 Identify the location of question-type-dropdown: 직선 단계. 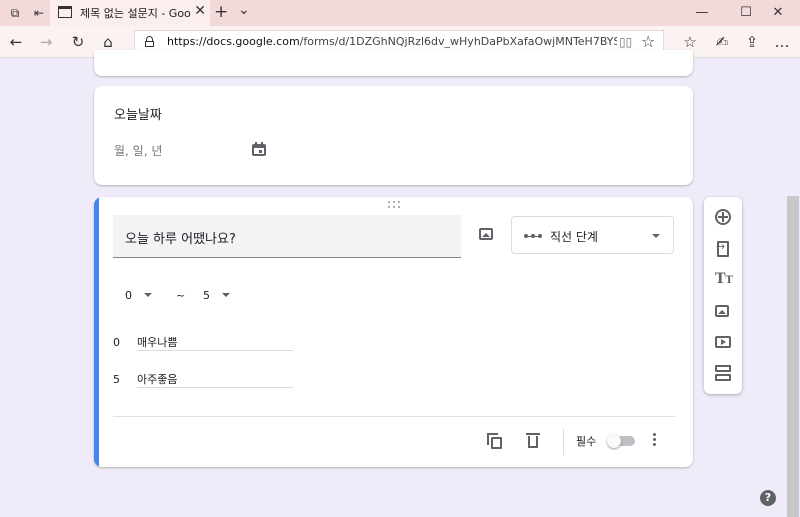
(592, 235).